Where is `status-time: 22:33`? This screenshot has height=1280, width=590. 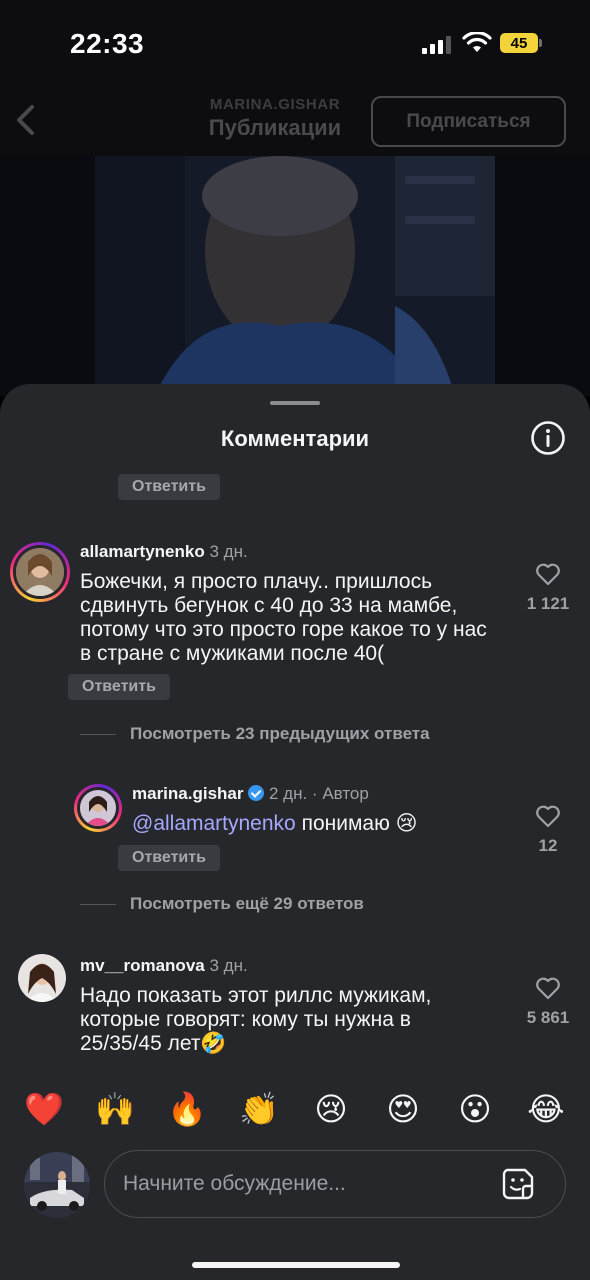
status-time: 22:33 is located at coordinates (107, 43).